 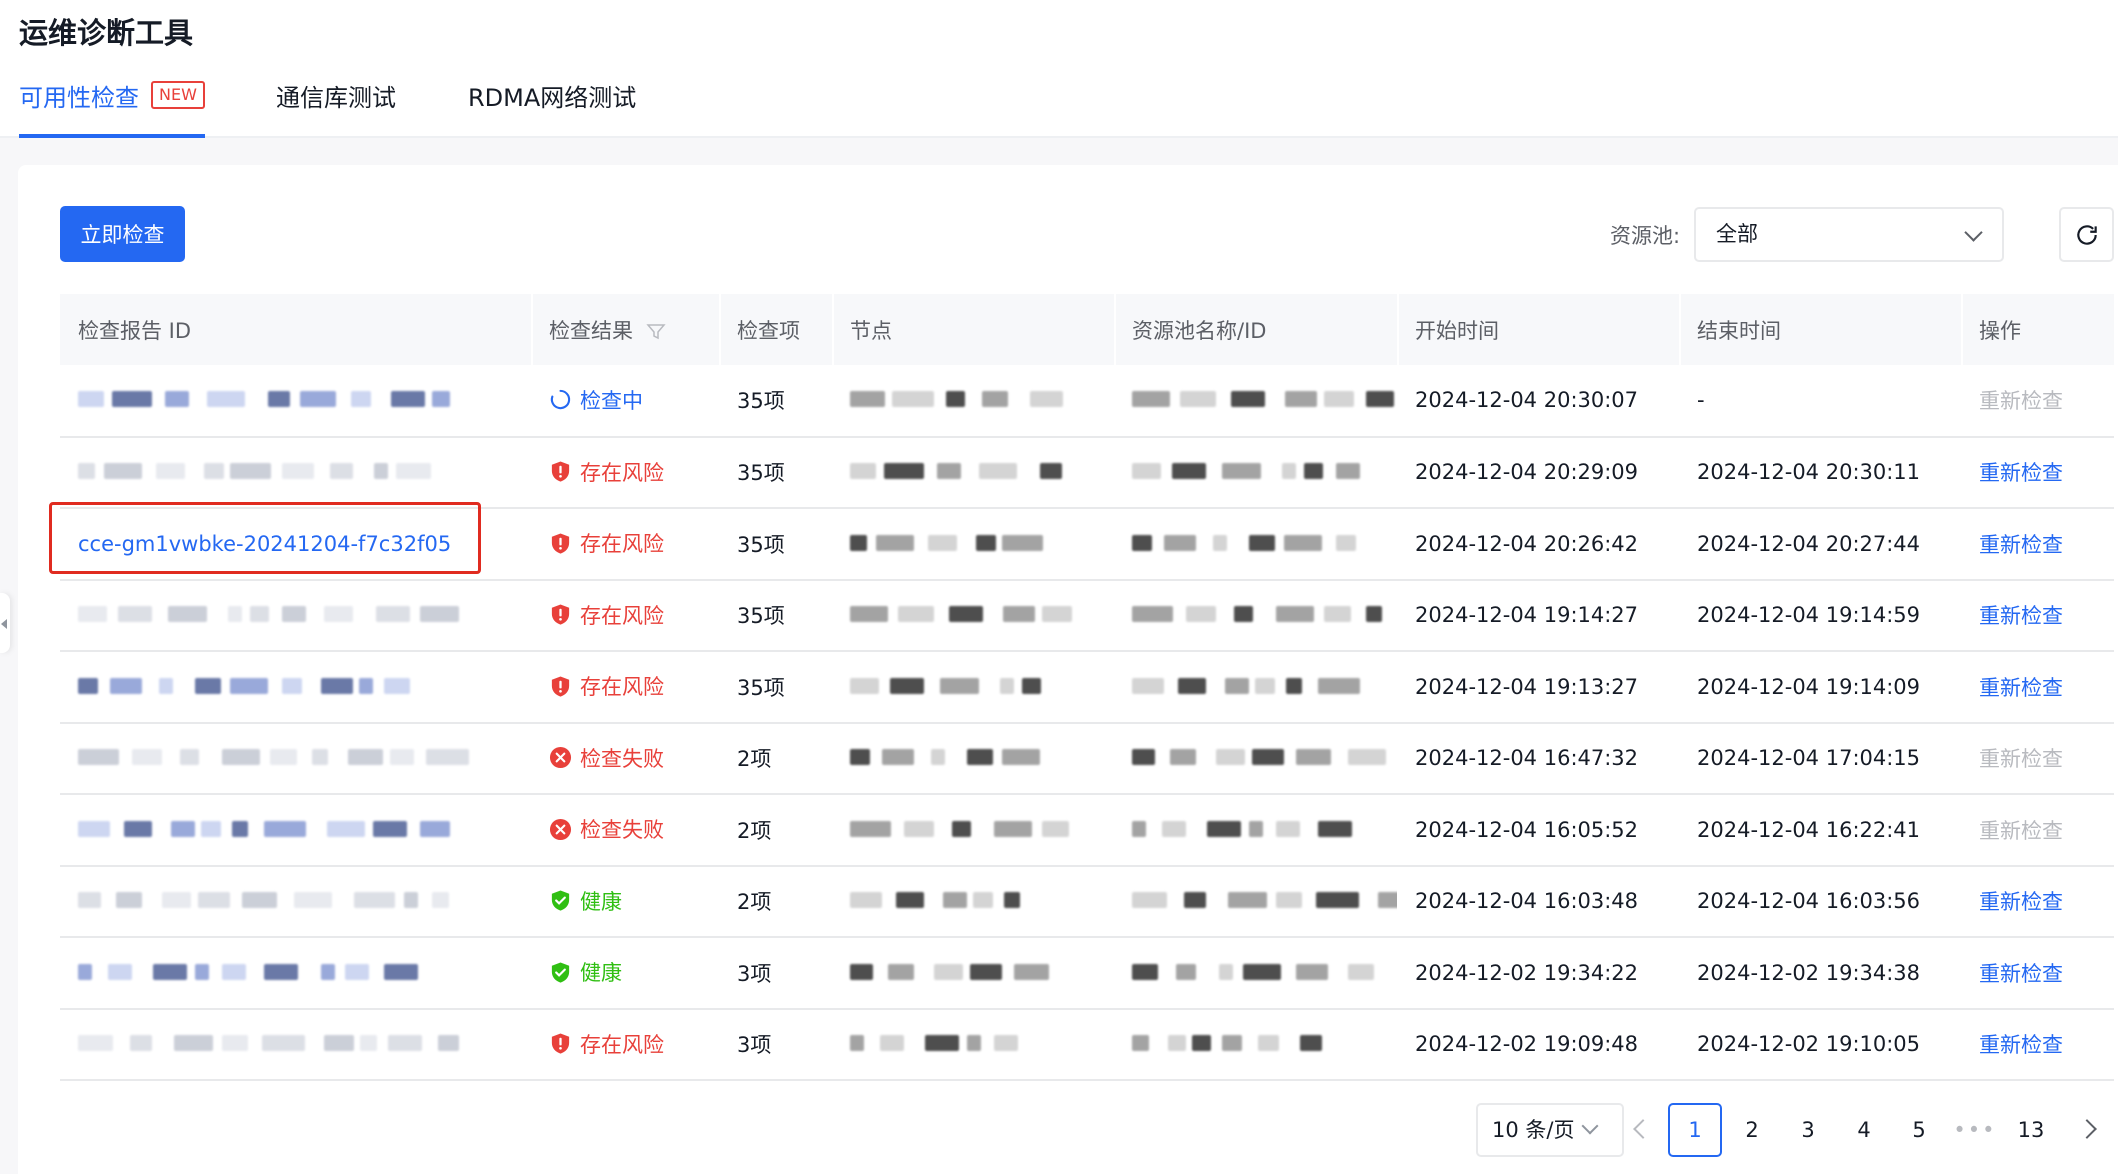 What do you see at coordinates (1975, 1130) in the screenshot?
I see `page-ellipsis: •••` at bounding box center [1975, 1130].